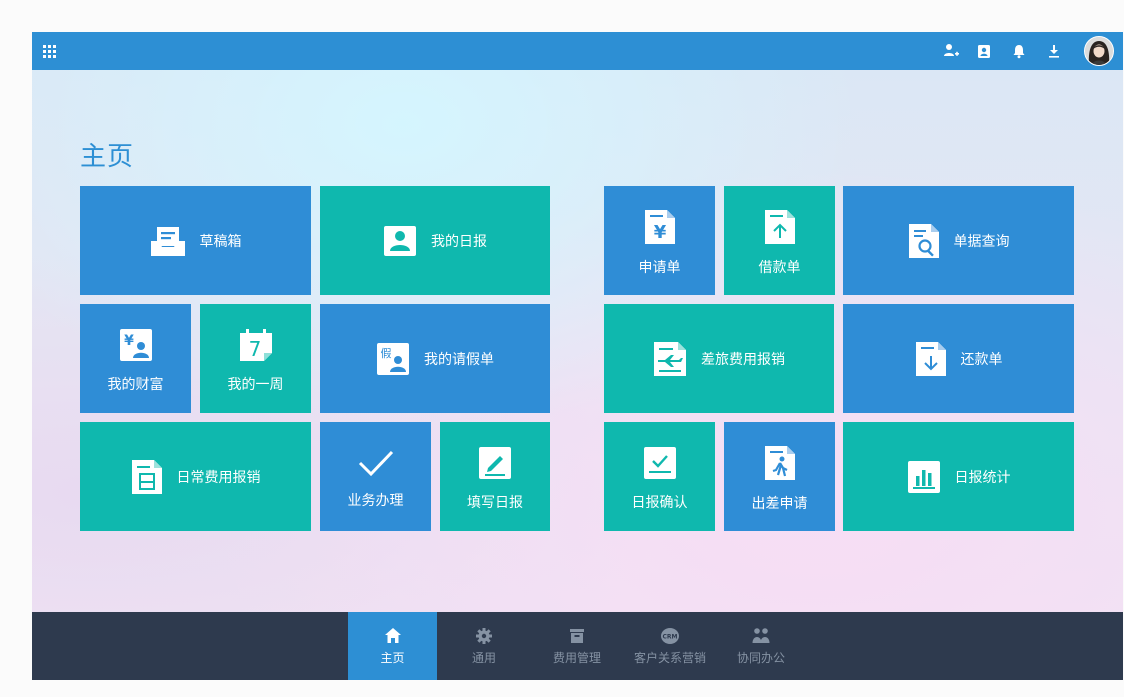 This screenshot has width=1124, height=697. What do you see at coordinates (147, 477) in the screenshot?
I see `daily-document-icon` at bounding box center [147, 477].